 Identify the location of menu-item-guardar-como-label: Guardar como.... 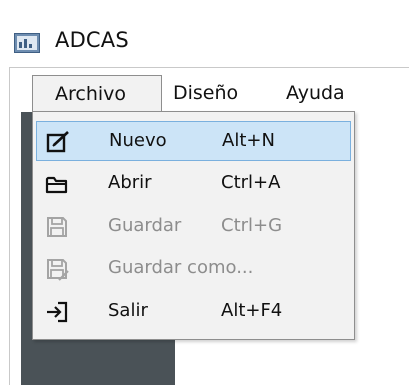
(181, 267).